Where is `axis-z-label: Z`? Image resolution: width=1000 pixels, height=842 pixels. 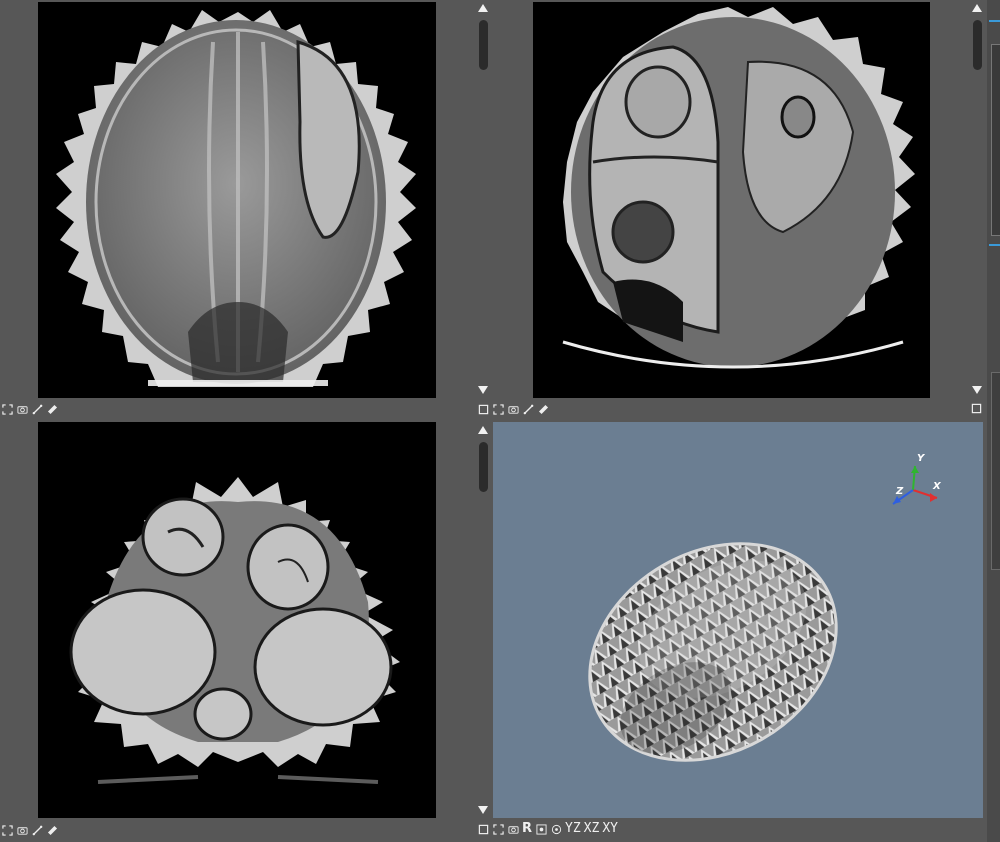 axis-z-label: Z is located at coordinates (900, 491).